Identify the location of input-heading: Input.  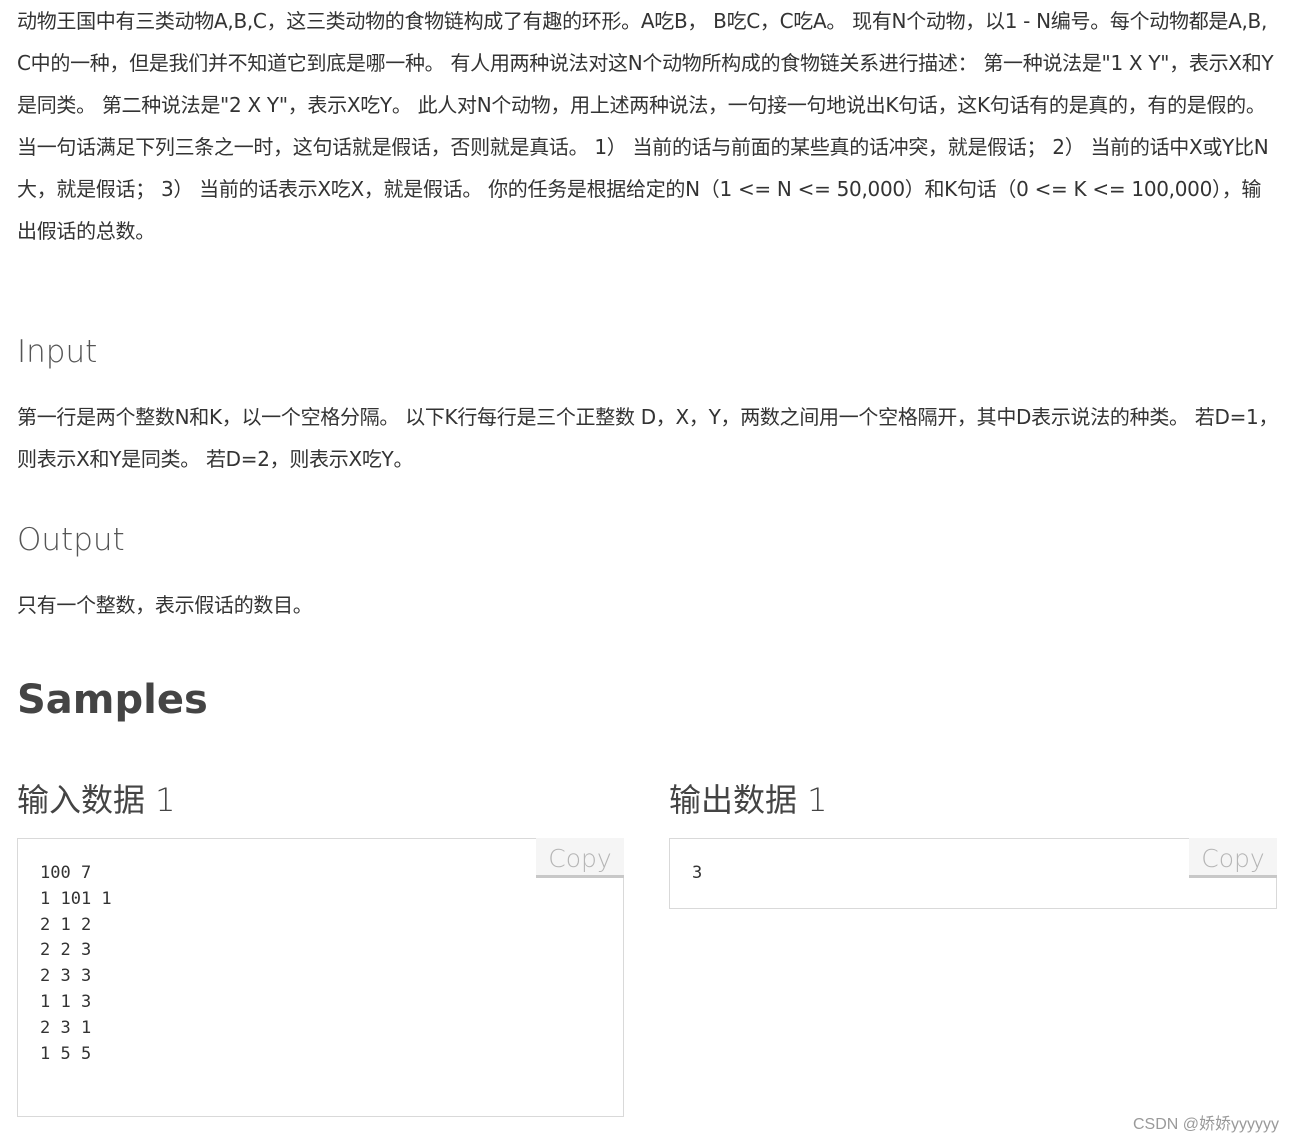
(57, 352).